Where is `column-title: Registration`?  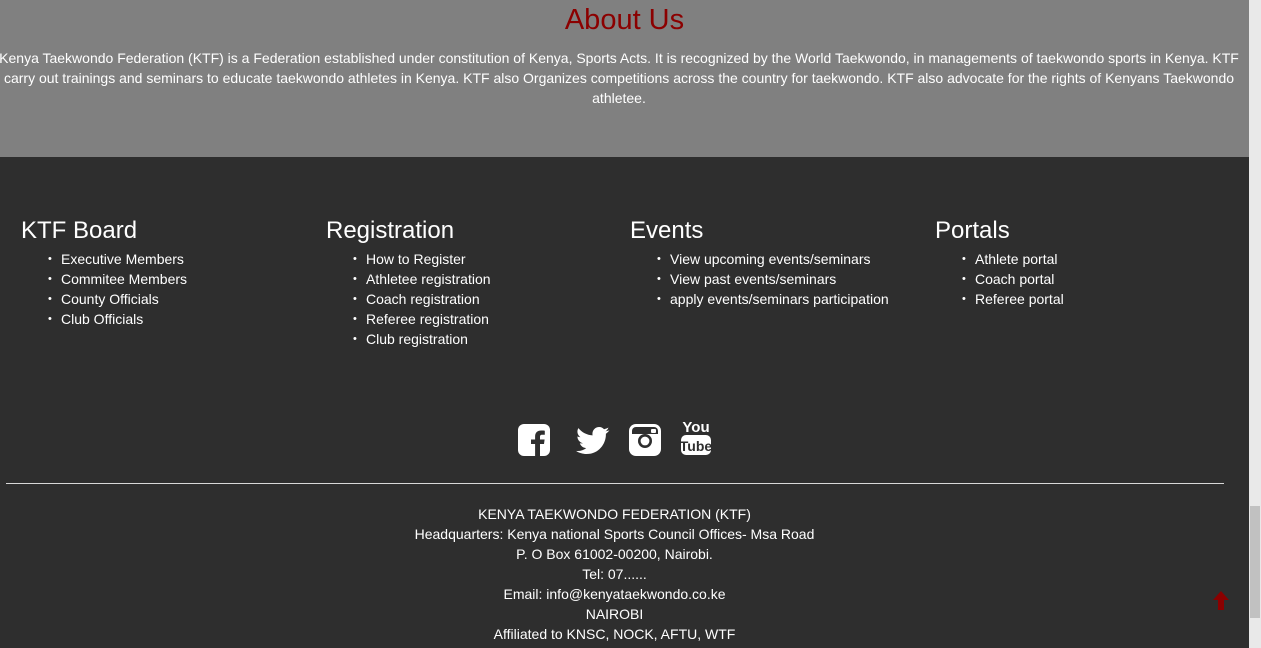
column-title: Registration is located at coordinates (390, 230).